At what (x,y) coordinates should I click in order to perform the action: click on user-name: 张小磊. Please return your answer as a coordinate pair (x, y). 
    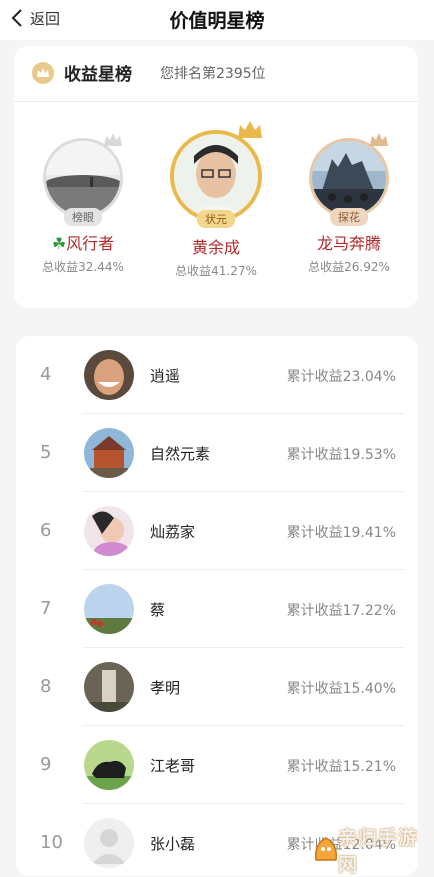
    Looking at the image, I should click on (172, 843).